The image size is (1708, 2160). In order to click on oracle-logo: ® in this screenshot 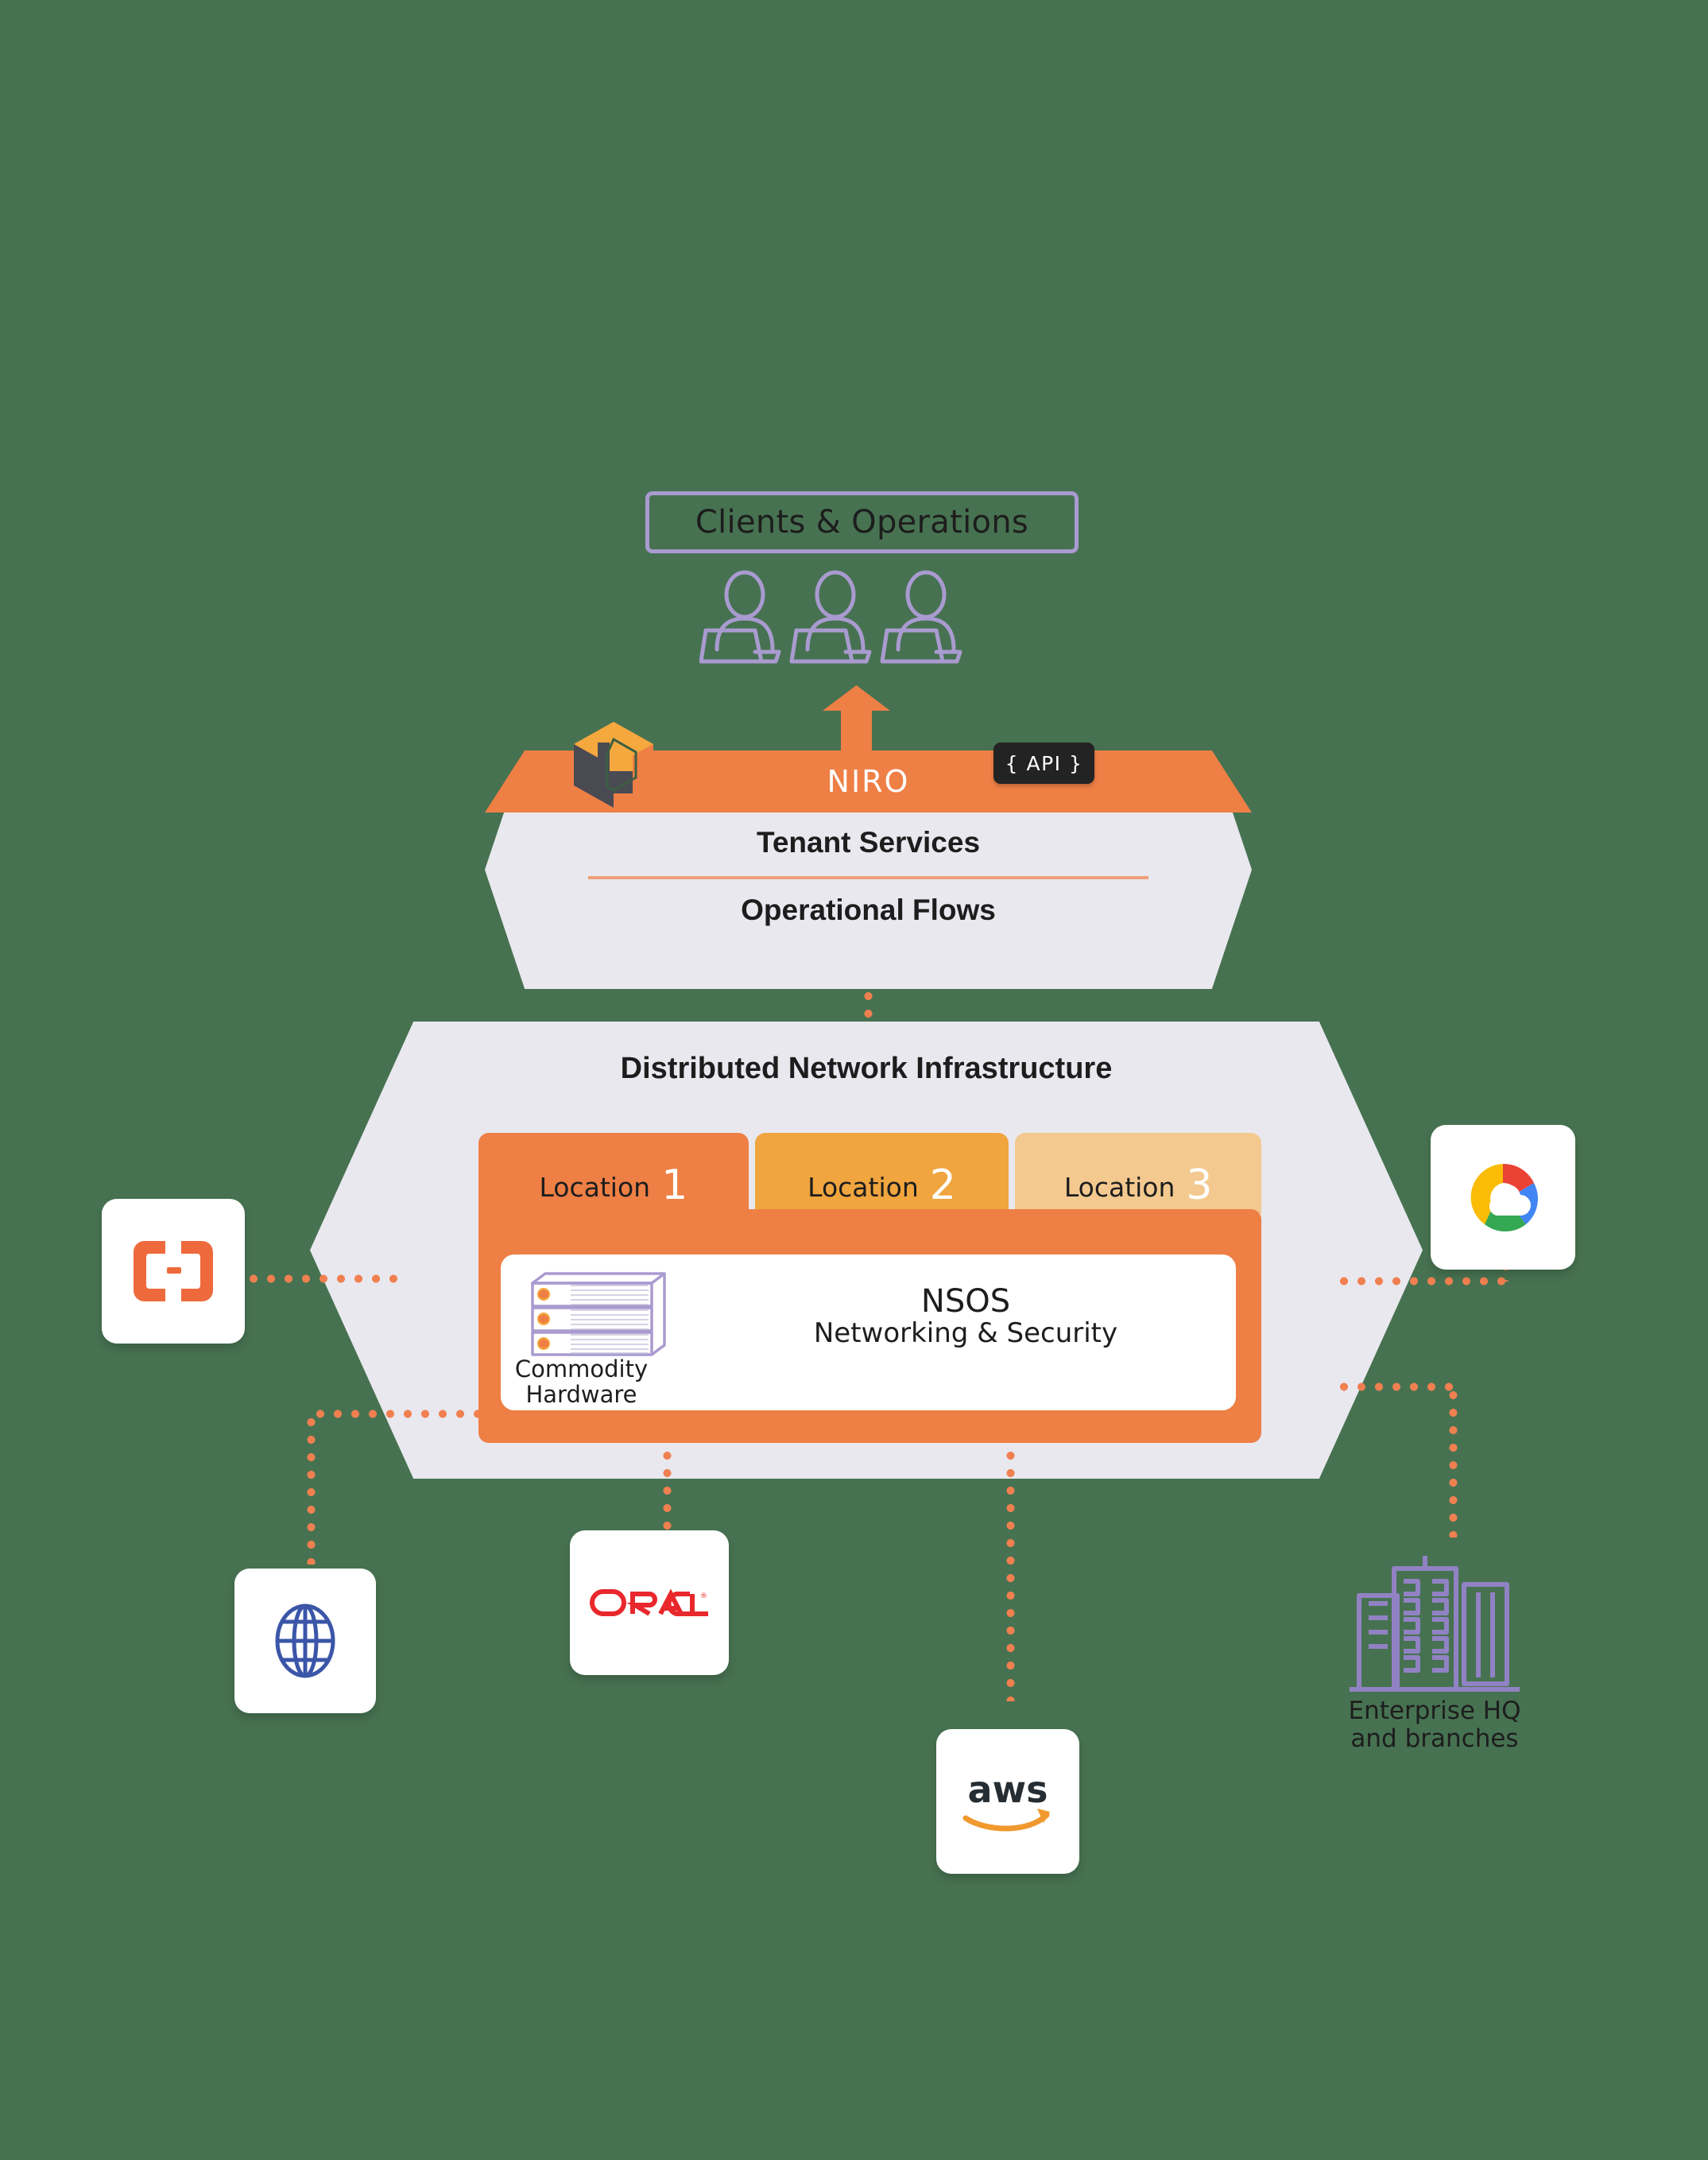, I will do `click(649, 1602)`.